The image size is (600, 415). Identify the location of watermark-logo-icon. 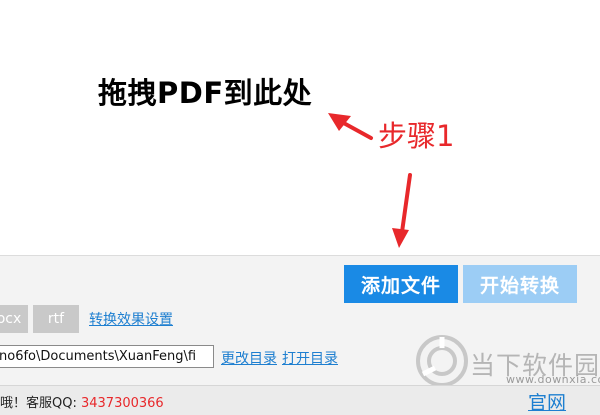
(442, 361).